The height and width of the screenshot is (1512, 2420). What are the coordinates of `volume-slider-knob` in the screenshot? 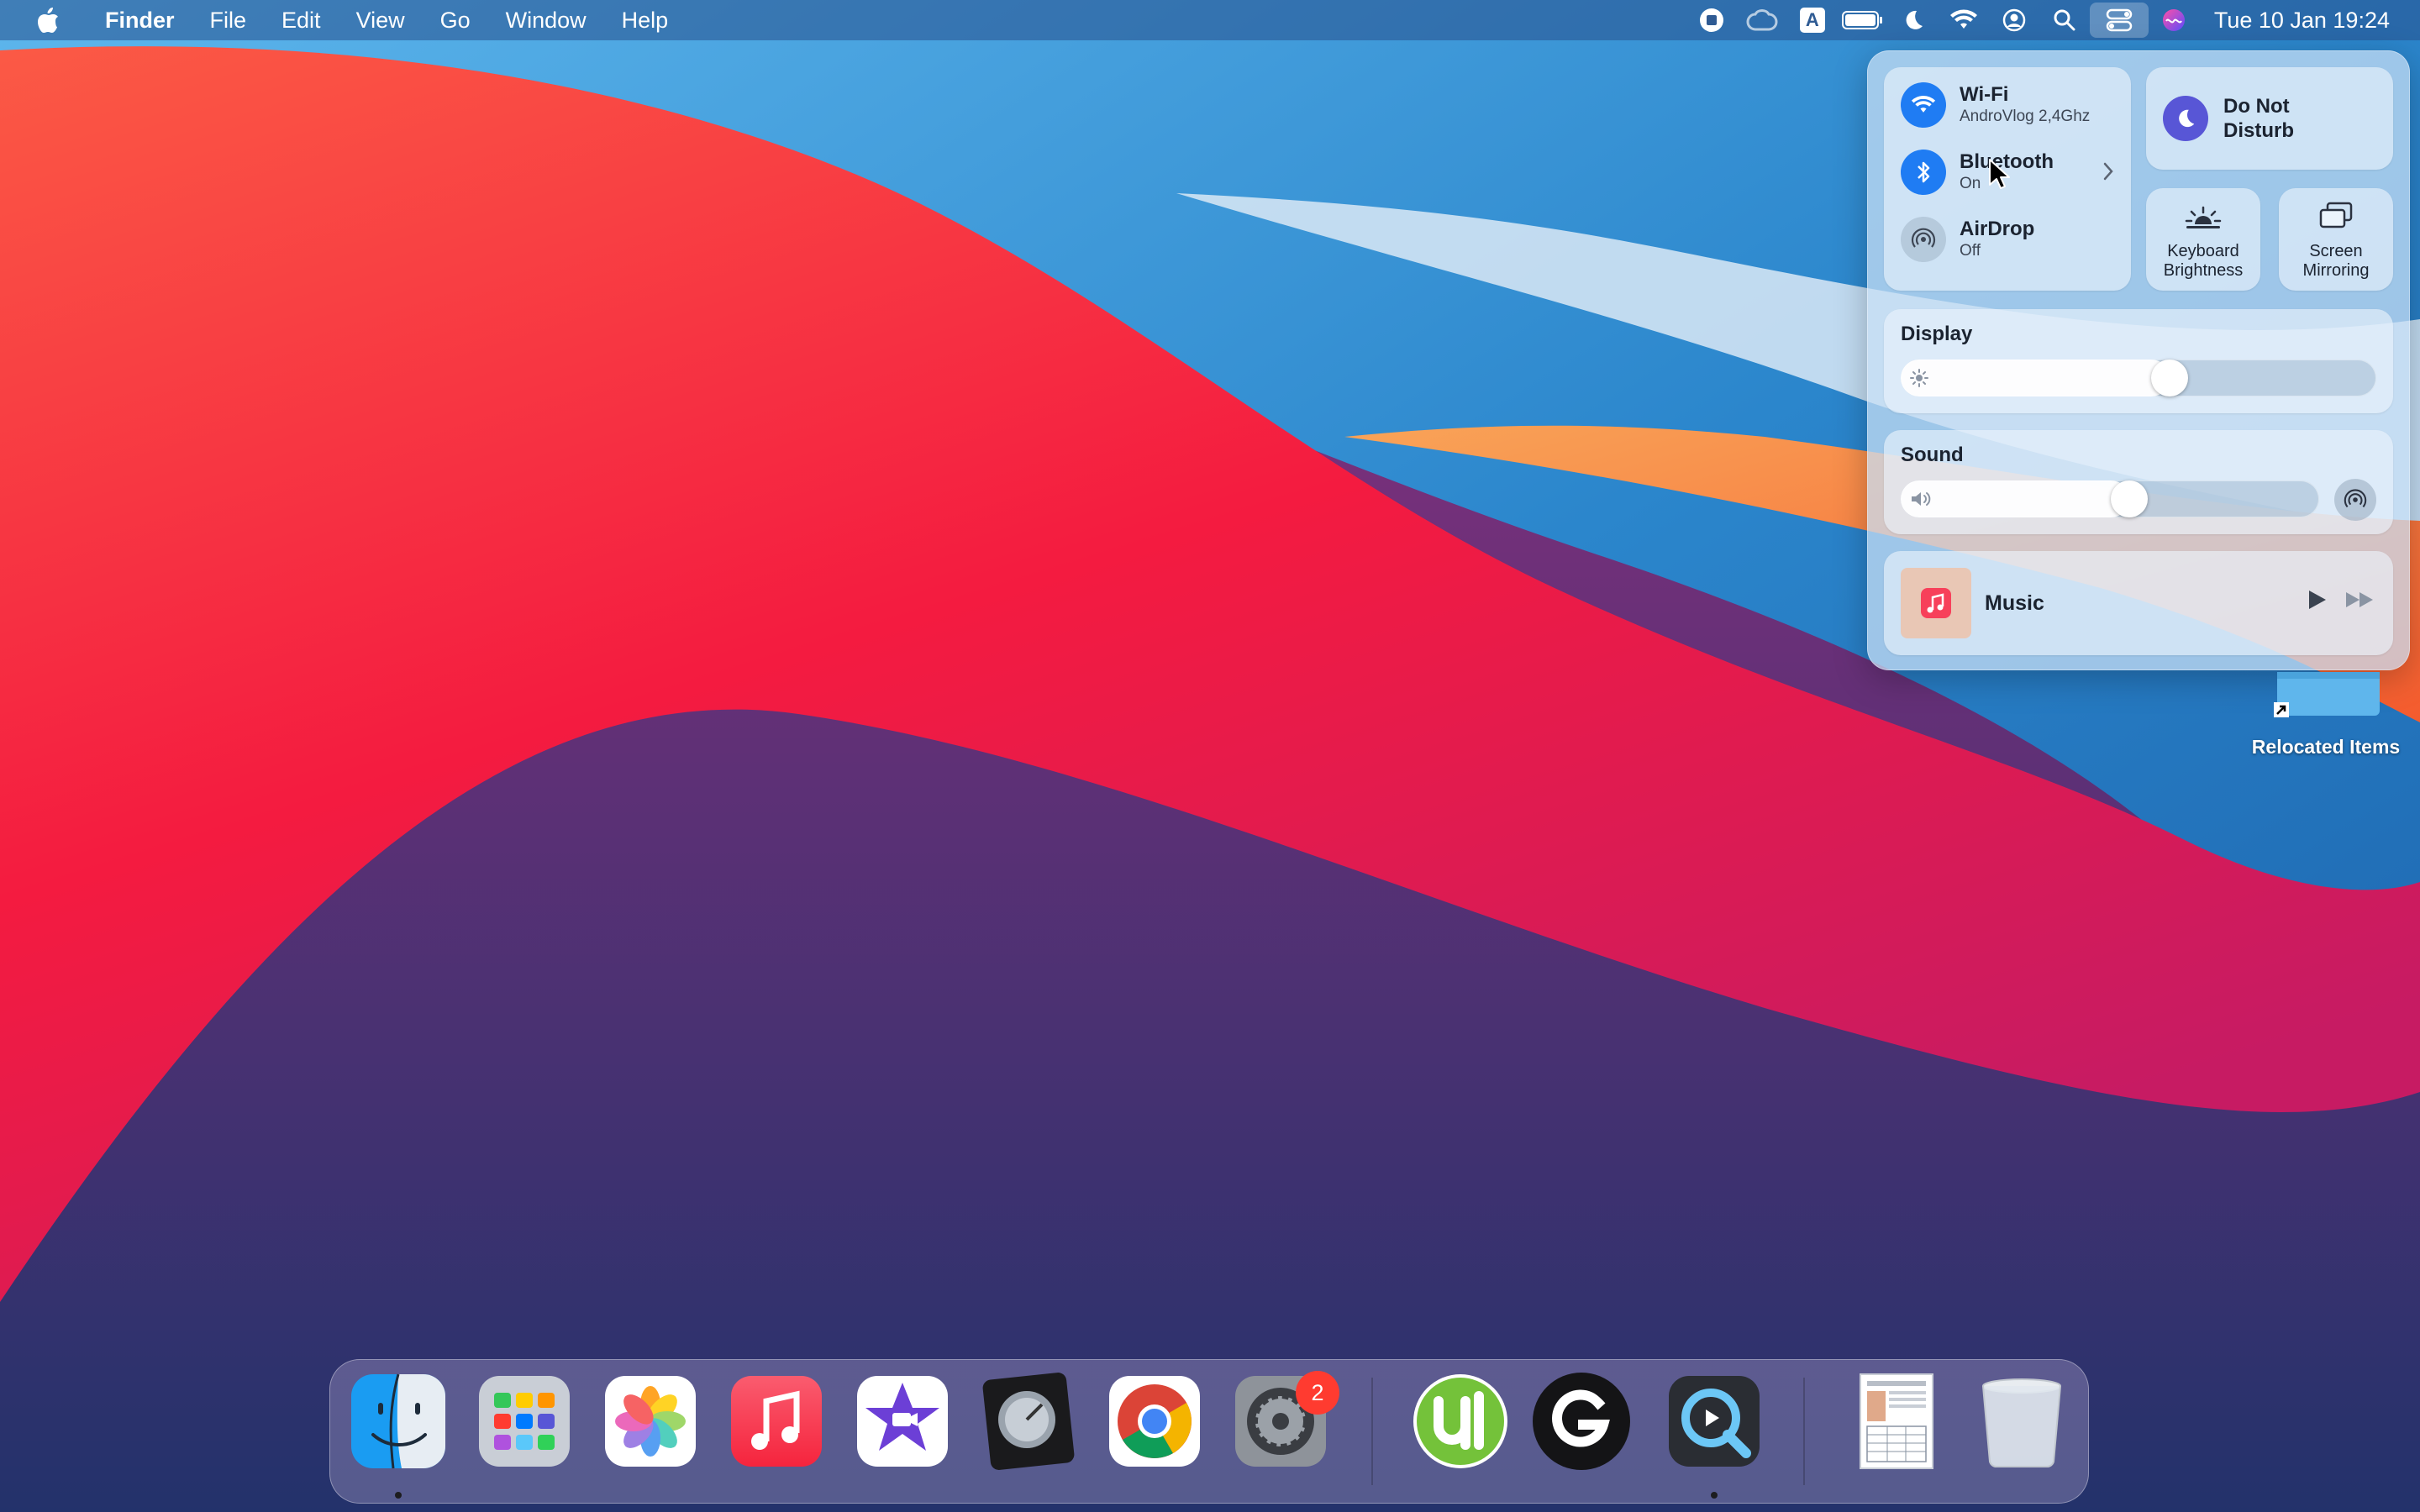 It's located at (2129, 498).